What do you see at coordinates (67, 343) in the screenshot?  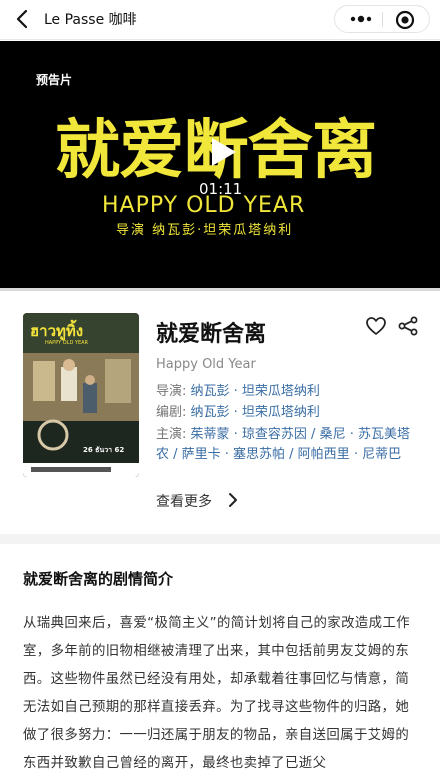 I see `poster-subtitle: HAPPY OLD YEAR` at bounding box center [67, 343].